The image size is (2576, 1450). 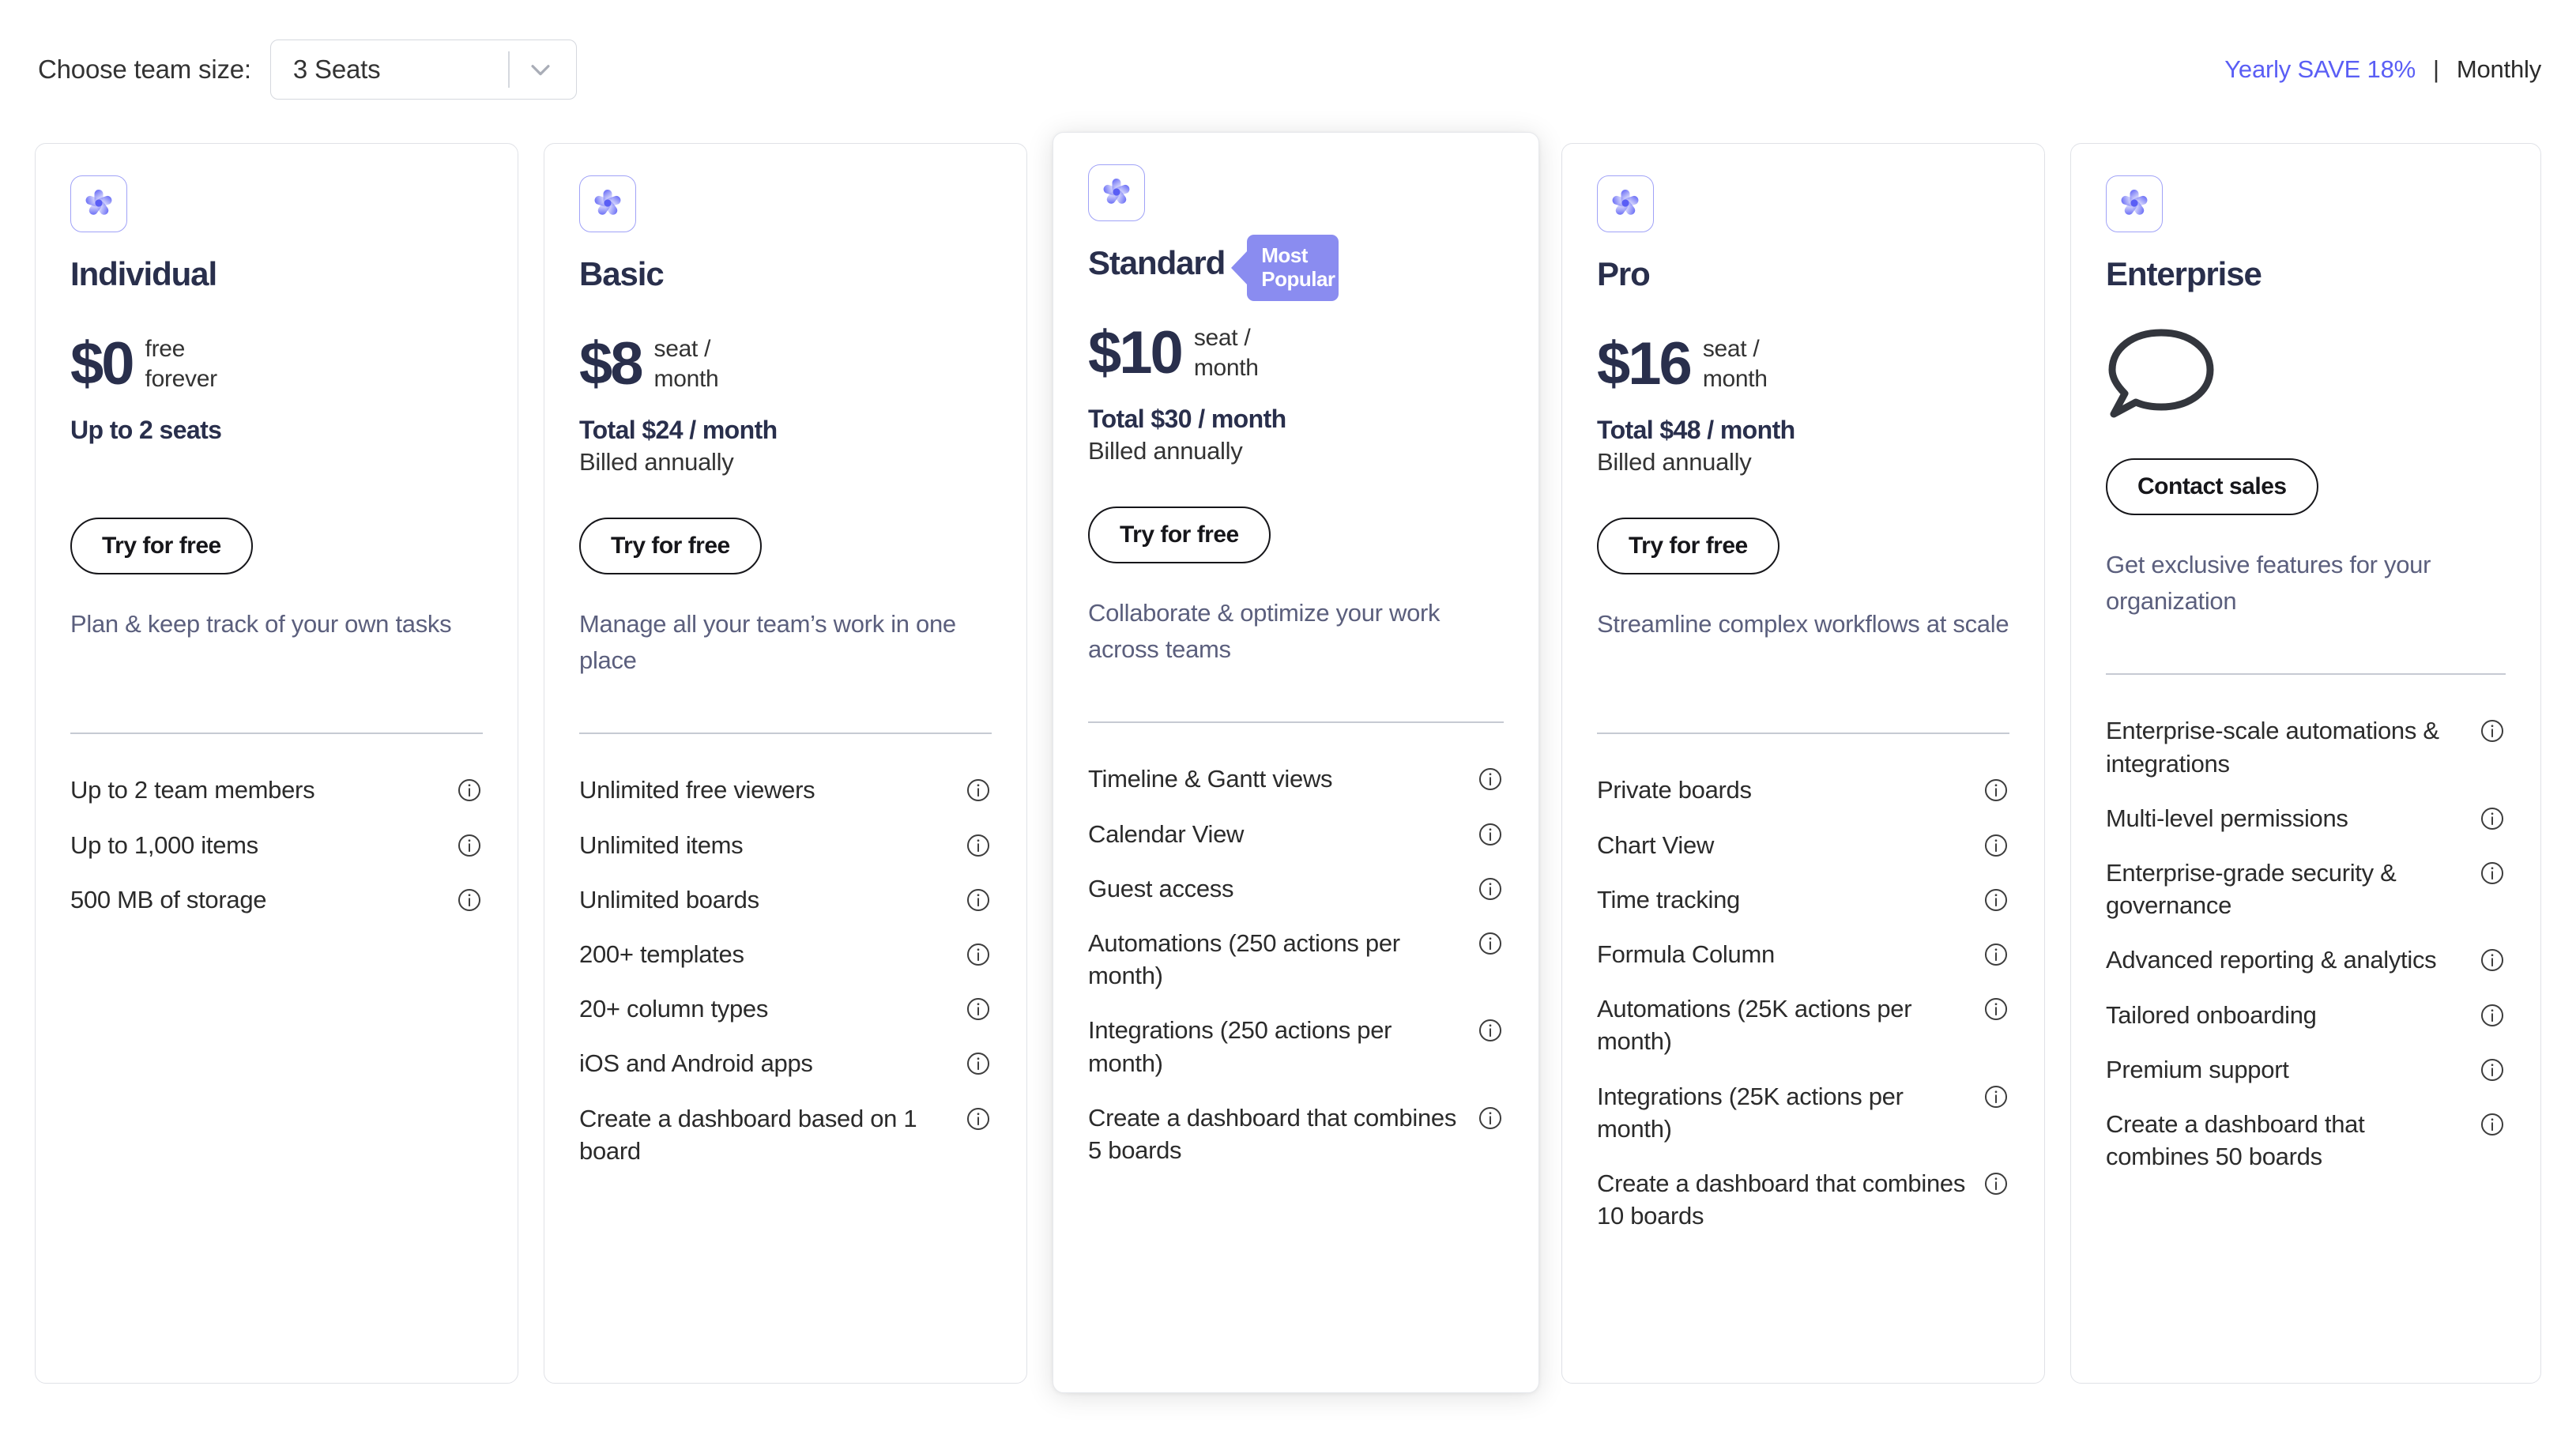 I want to click on feature-label: Up to 1,000 items, so click(x=164, y=844).